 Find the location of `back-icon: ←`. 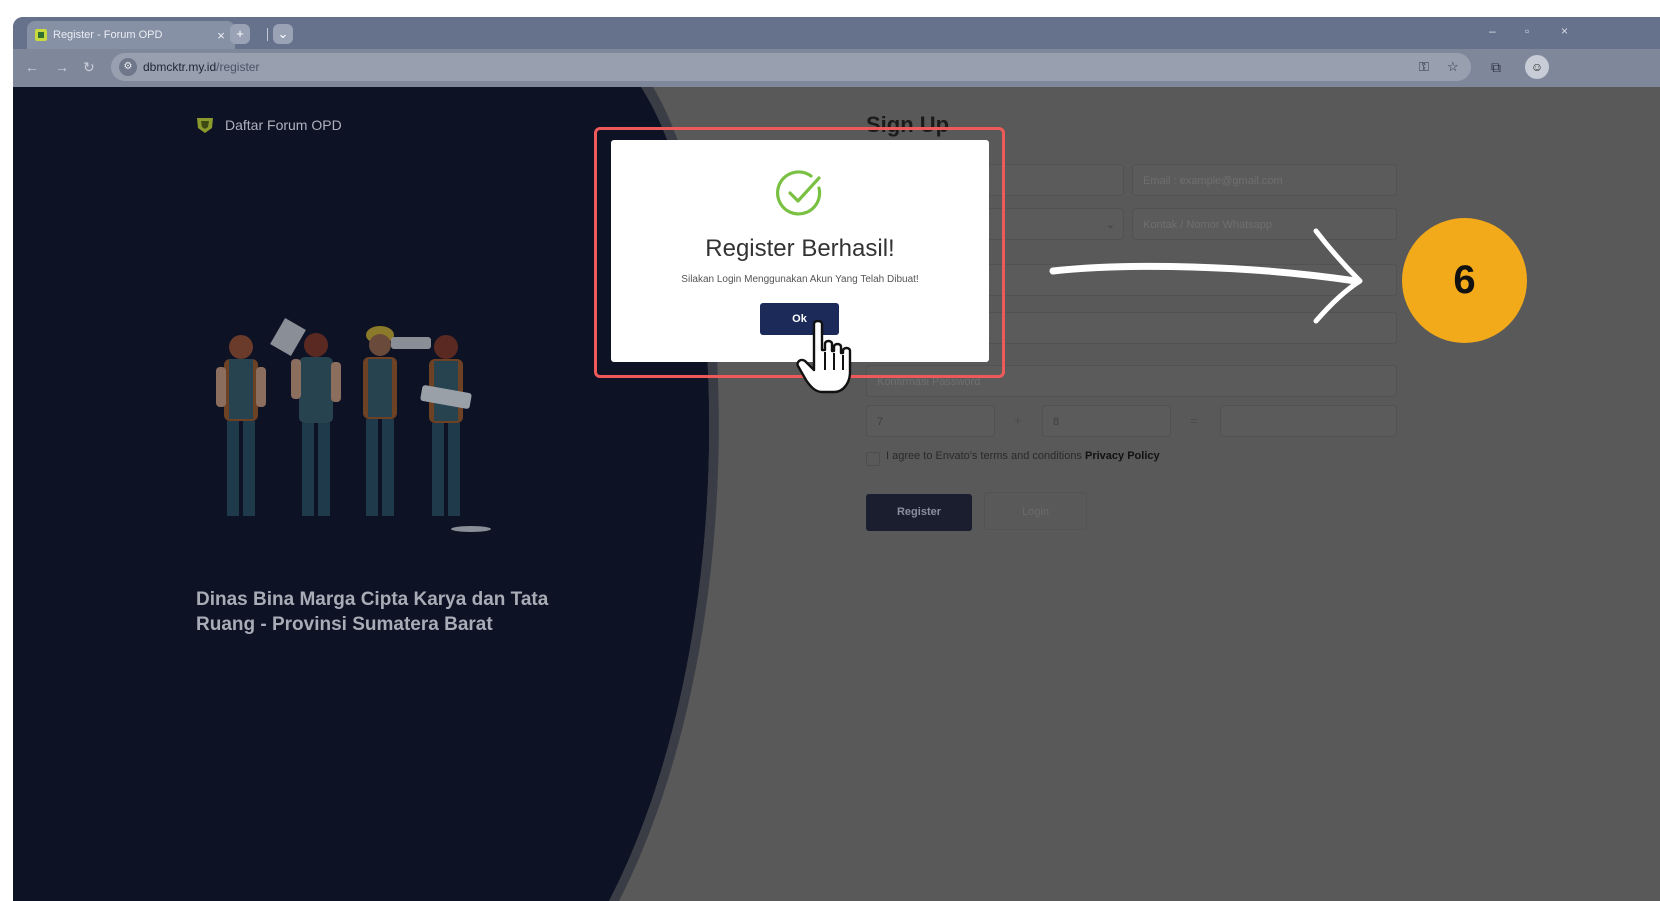

back-icon: ← is located at coordinates (32, 67).